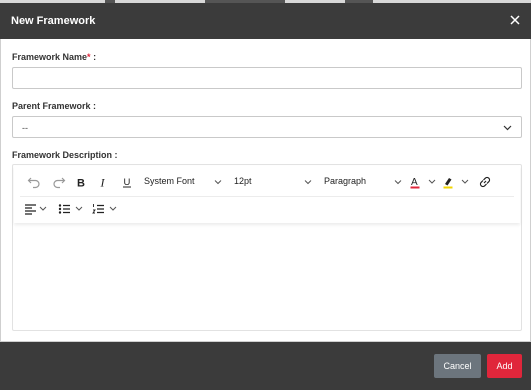 The image size is (531, 390). What do you see at coordinates (515, 20) in the screenshot?
I see `close-icon` at bounding box center [515, 20].